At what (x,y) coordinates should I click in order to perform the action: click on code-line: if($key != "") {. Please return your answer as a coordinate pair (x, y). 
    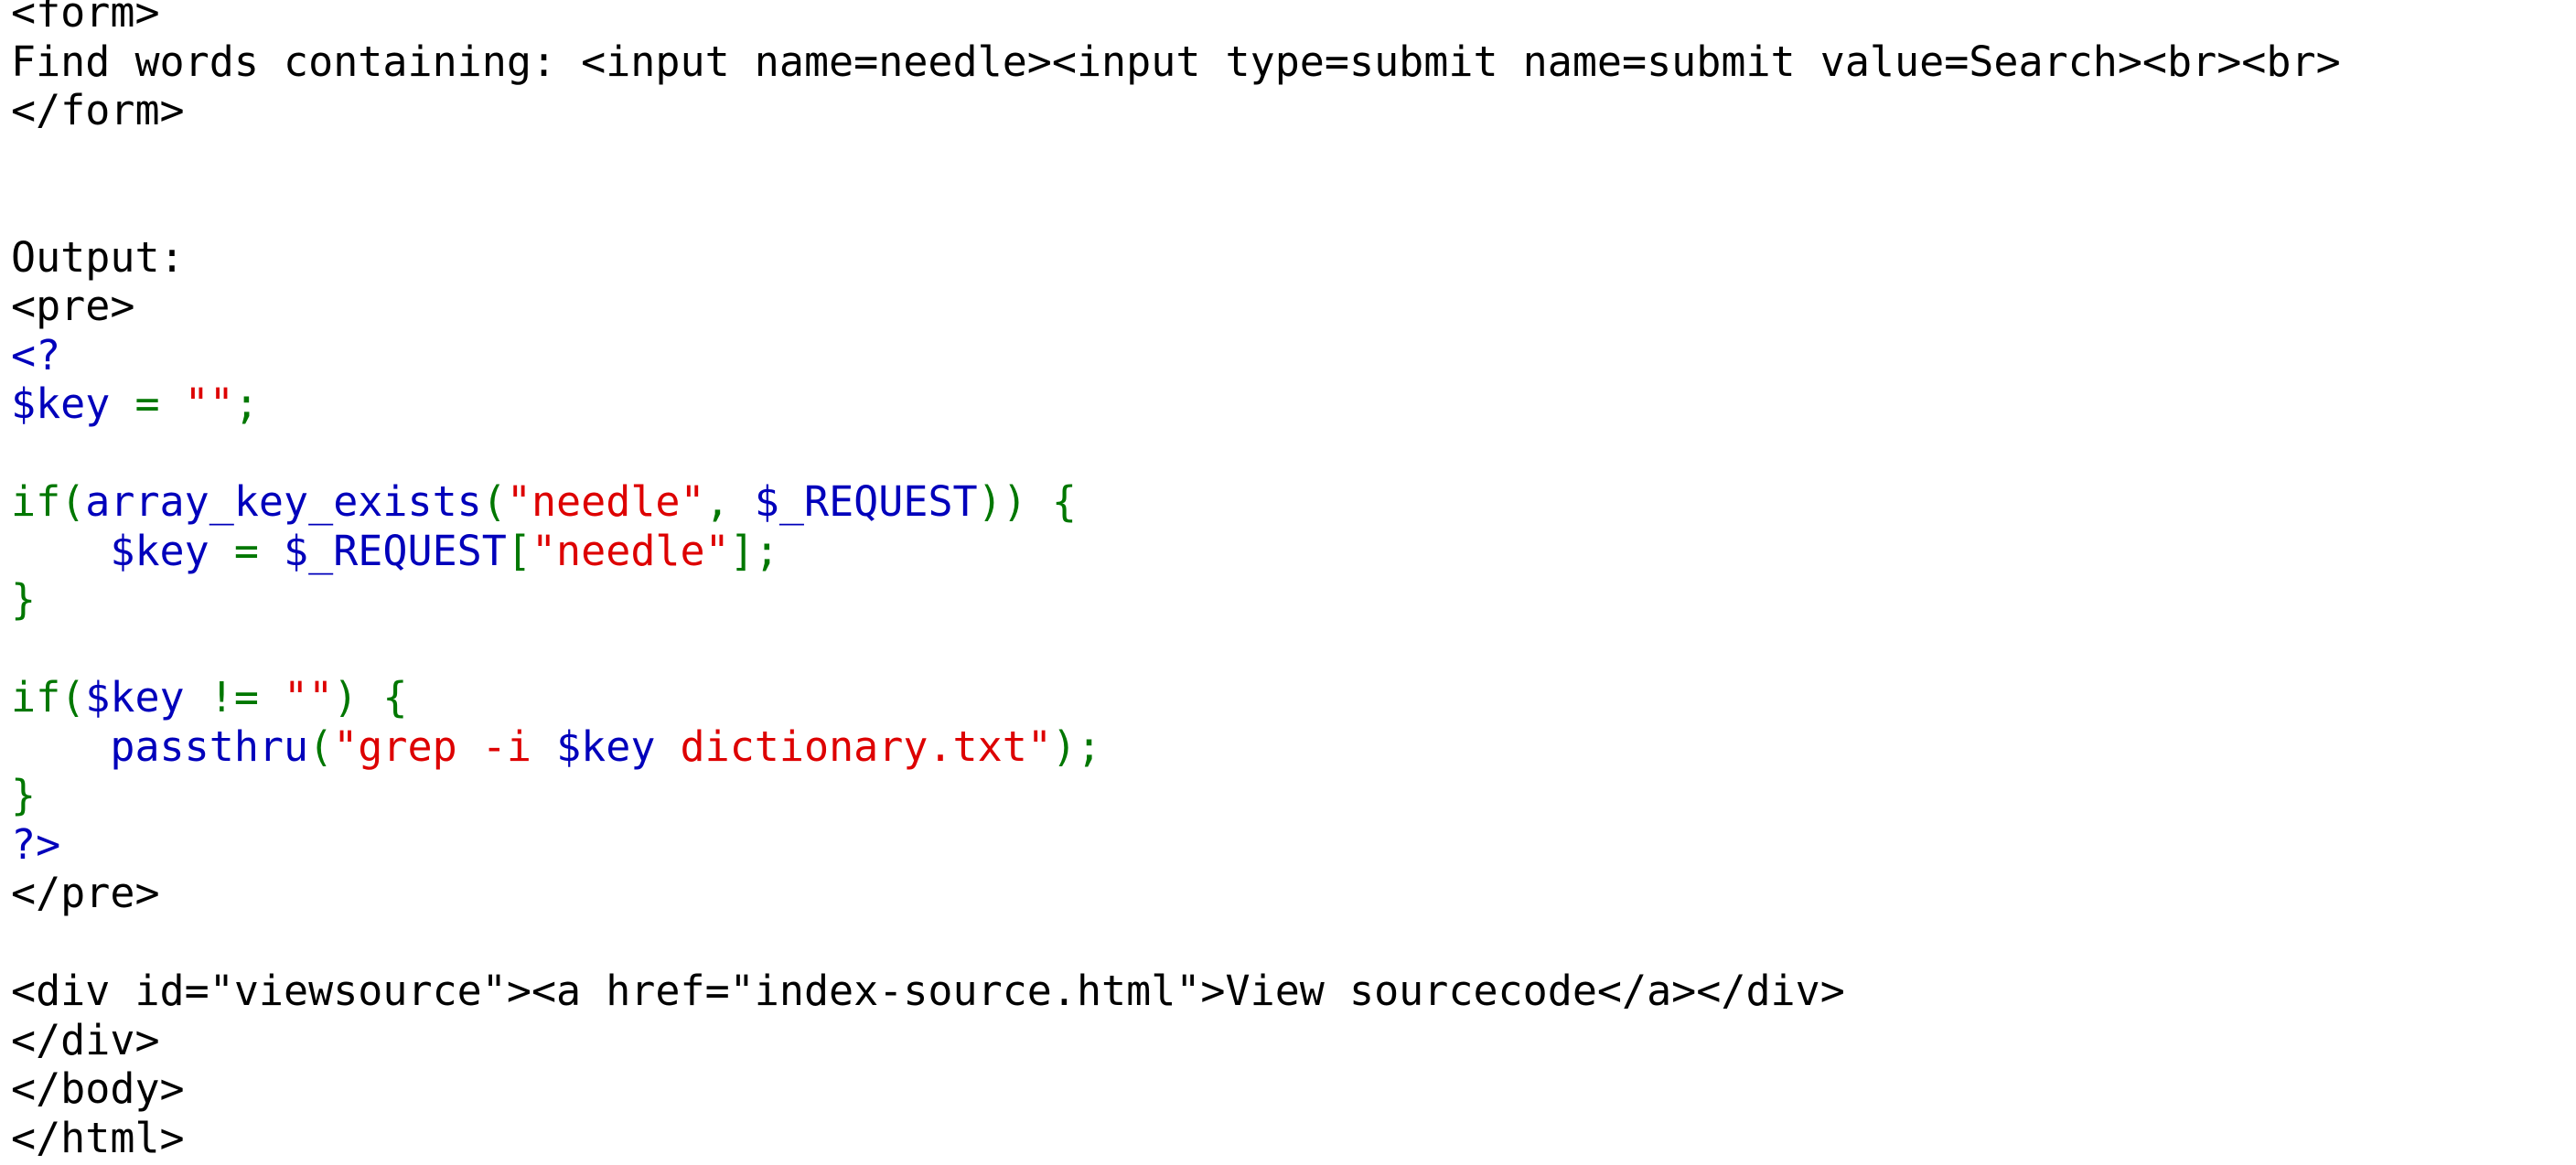
    Looking at the image, I should click on (1176, 698).